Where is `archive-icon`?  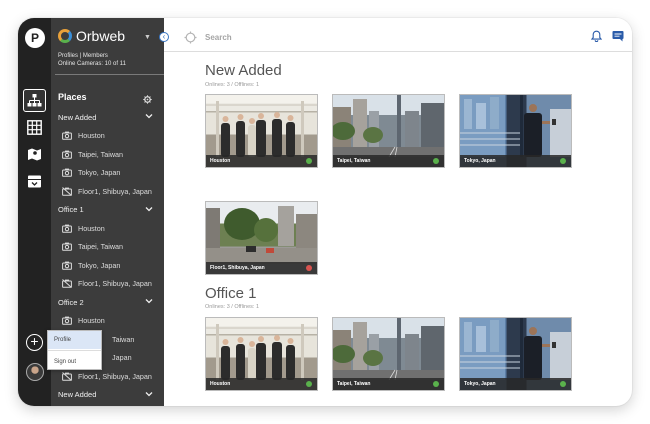 archive-icon is located at coordinates (34, 181).